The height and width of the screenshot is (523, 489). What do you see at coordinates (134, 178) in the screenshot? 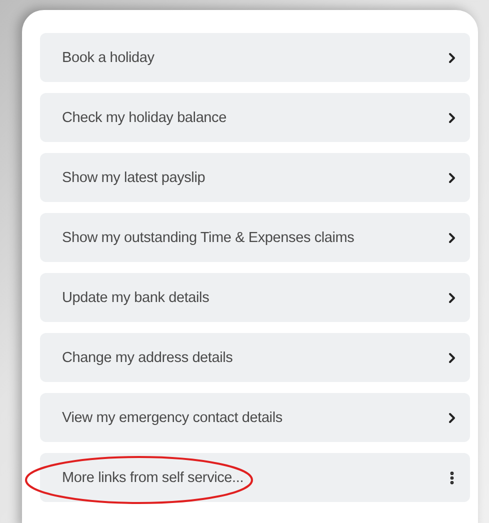
I see `menu-item-label: Show my latest payslip` at bounding box center [134, 178].